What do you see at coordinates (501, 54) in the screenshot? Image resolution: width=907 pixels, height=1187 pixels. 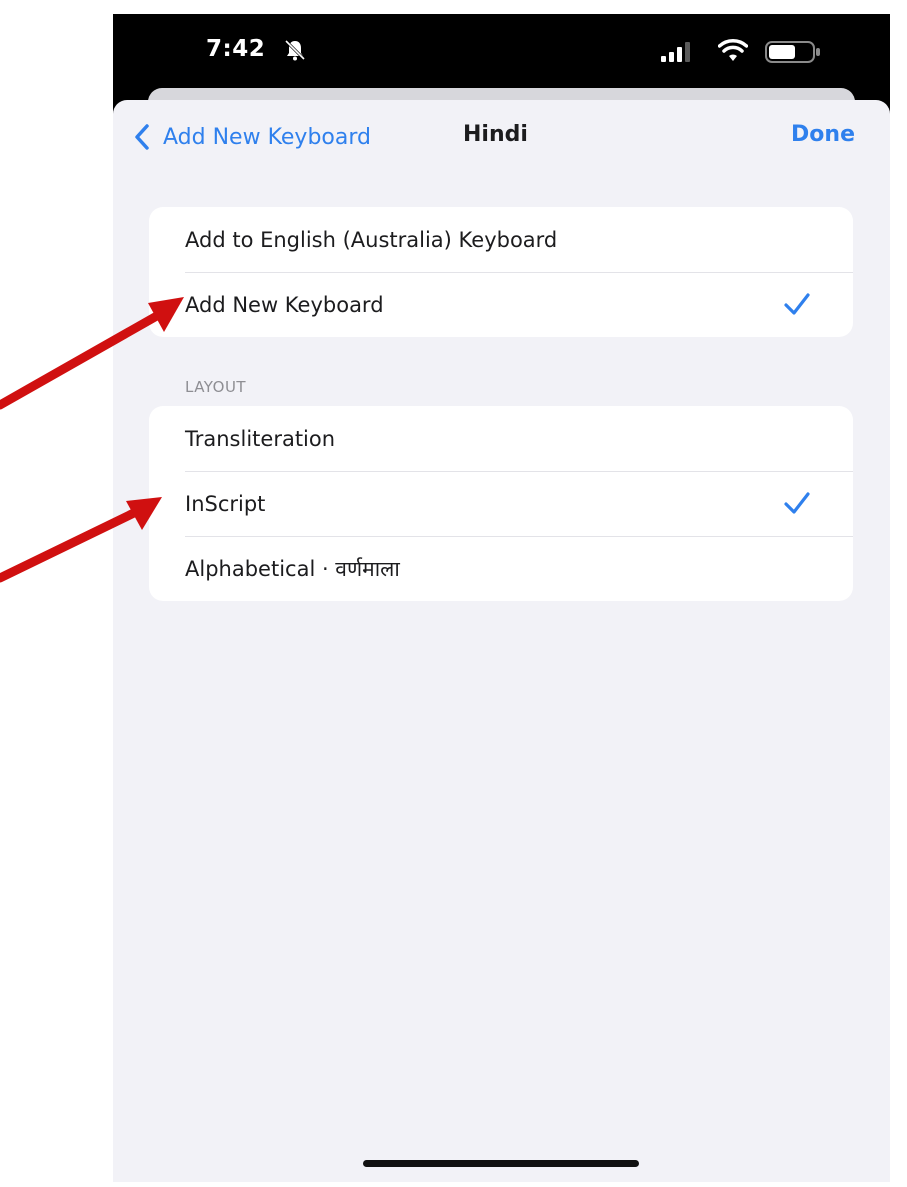 I see `status-bar: 7:42` at bounding box center [501, 54].